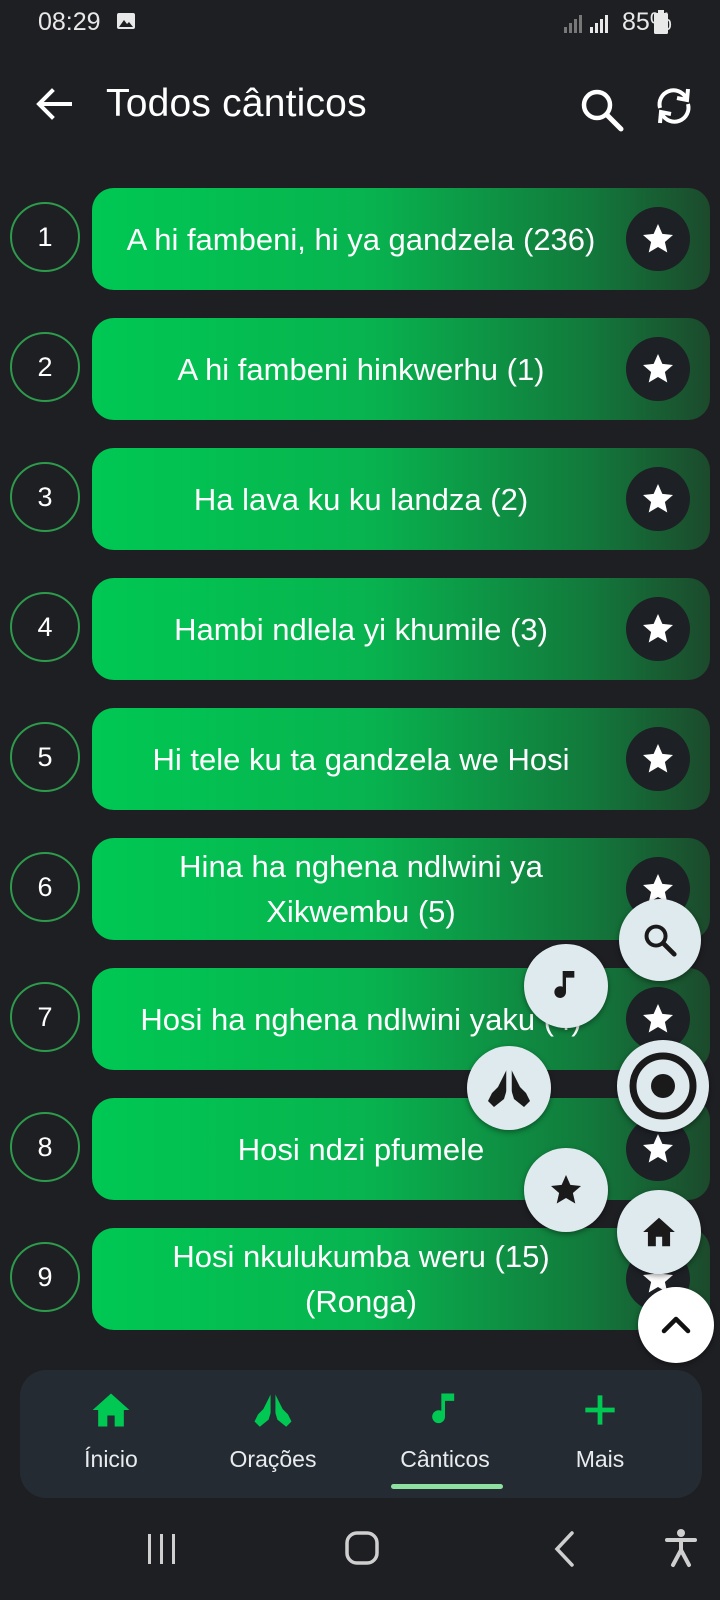 Image resolution: width=720 pixels, height=1600 pixels. I want to click on song-card: A hi fambeni, hi ya gandzela (236), so click(401, 239).